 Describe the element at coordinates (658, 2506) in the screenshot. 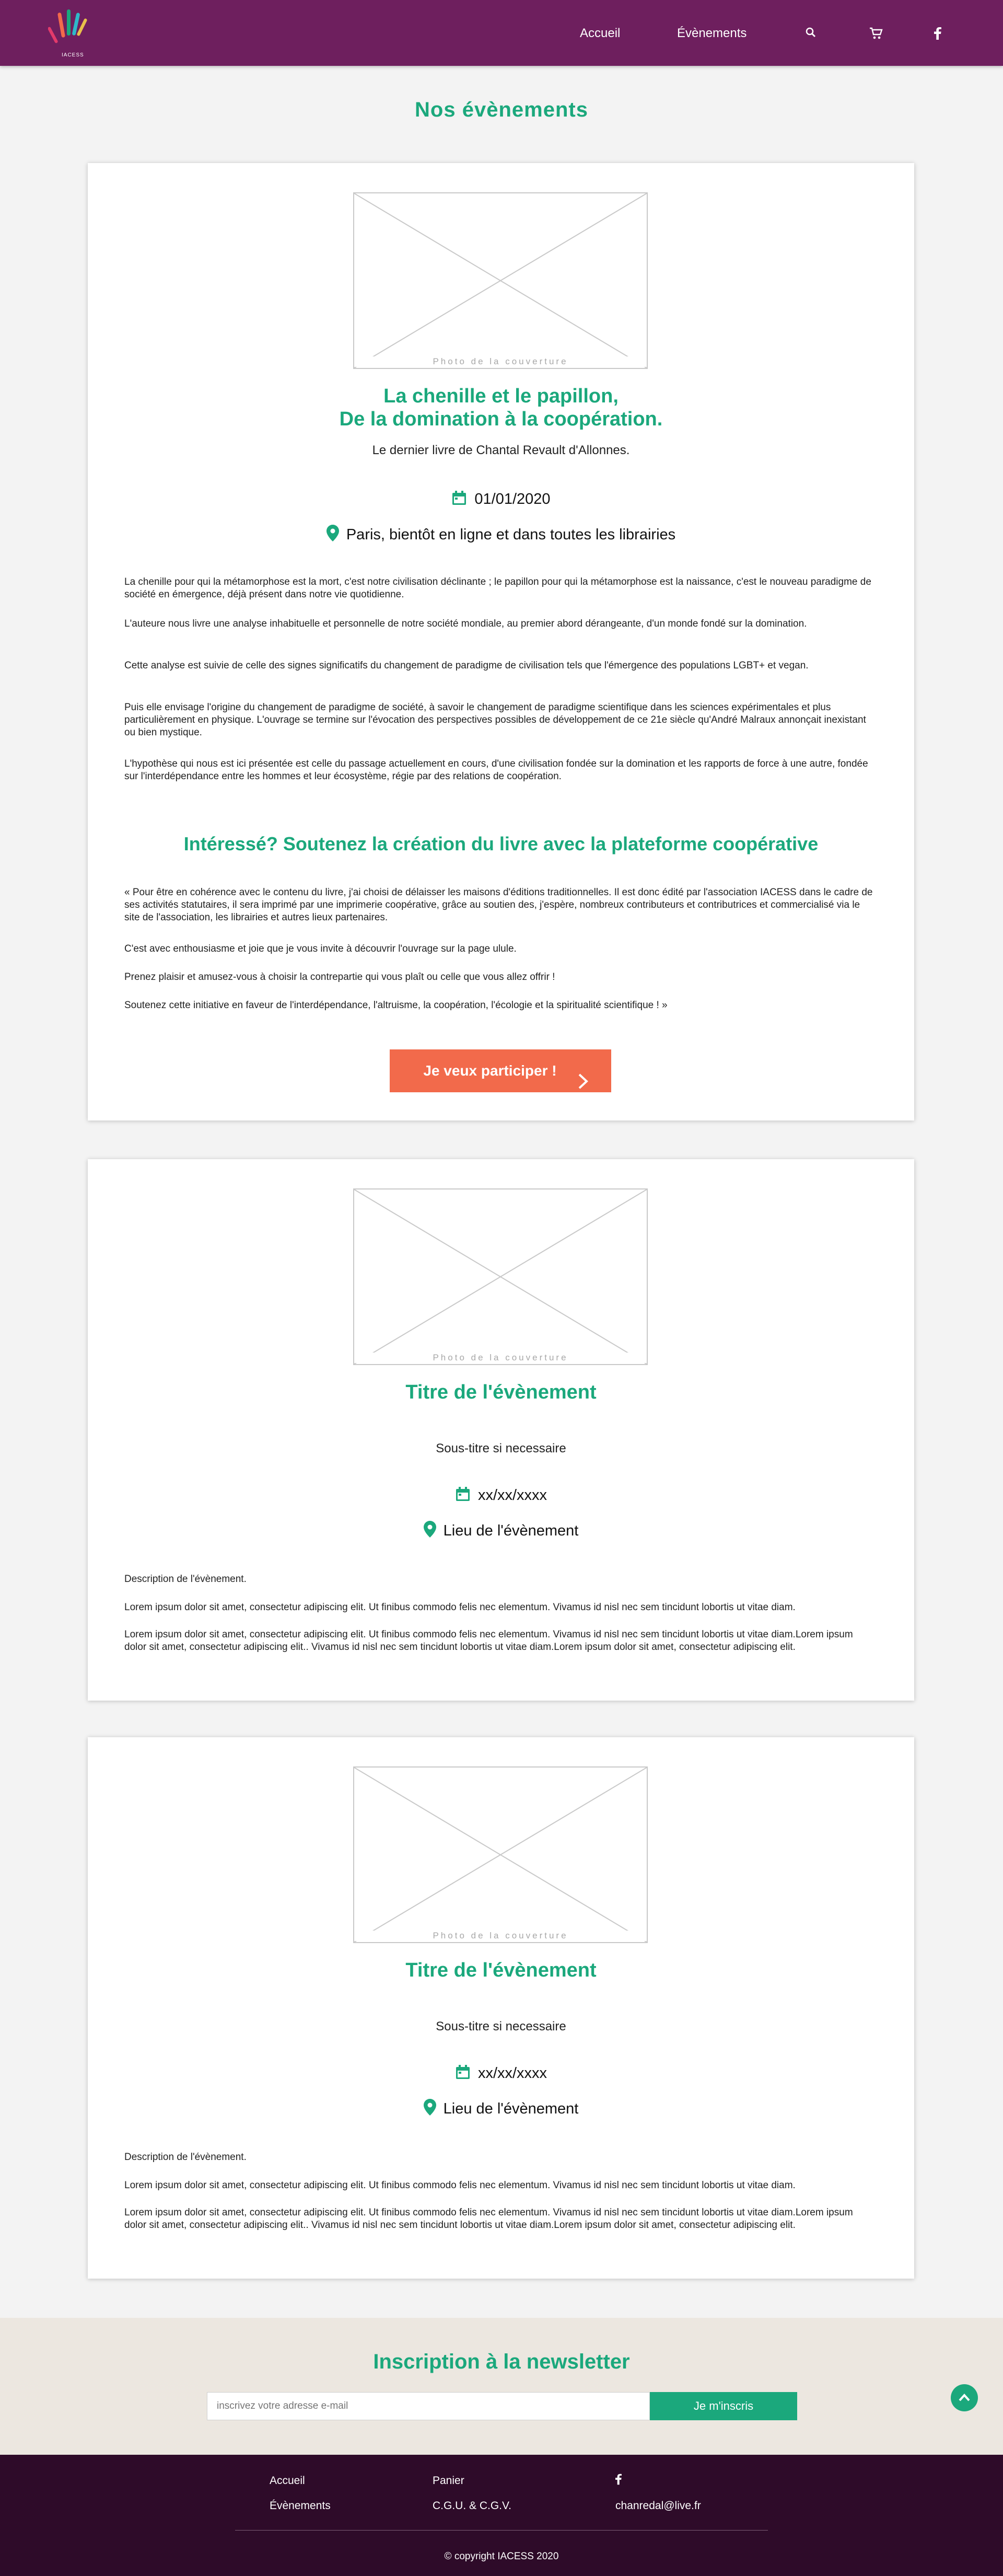

I see `footer-email-link: chanredal@live.fr` at that location.